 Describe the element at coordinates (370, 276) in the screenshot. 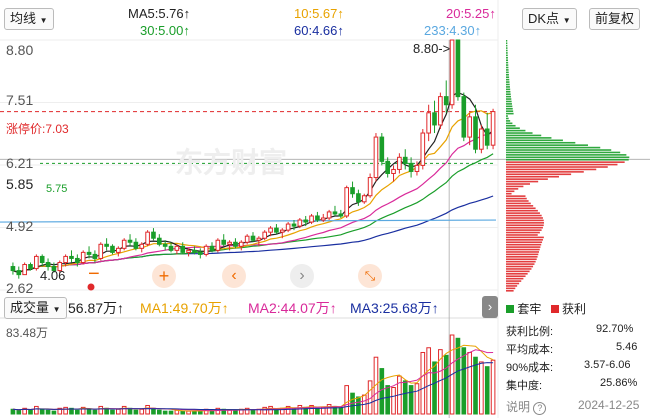

I see `fullscreen-icon: ⤡` at that location.